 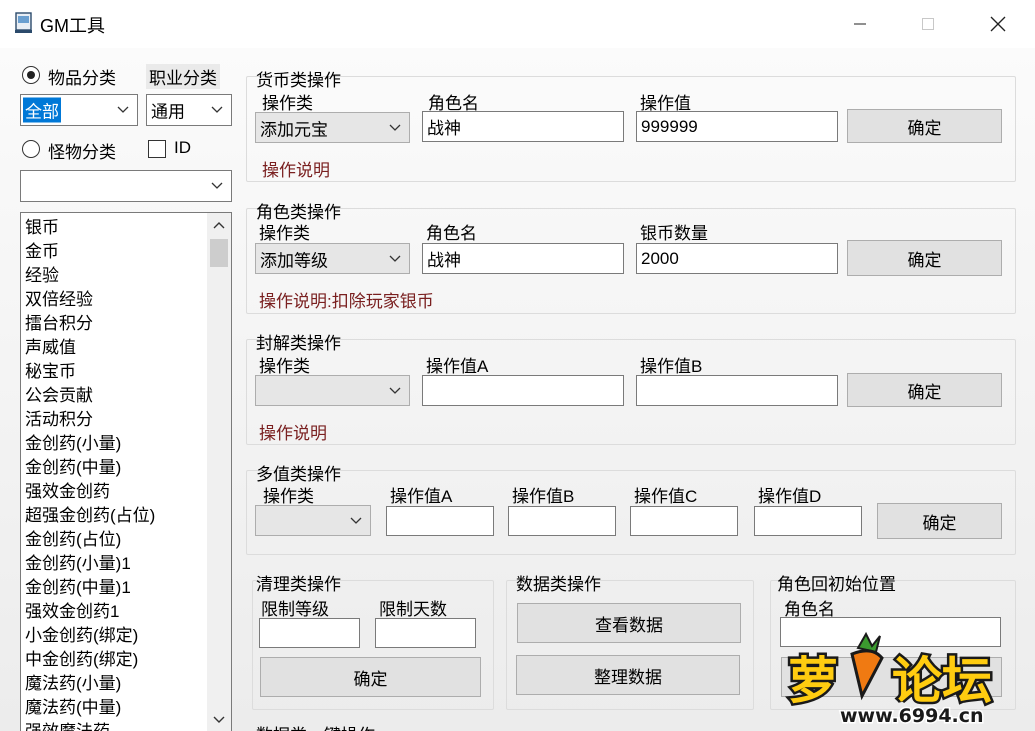 I want to click on view-data-button: 查看数据, so click(x=629, y=623).